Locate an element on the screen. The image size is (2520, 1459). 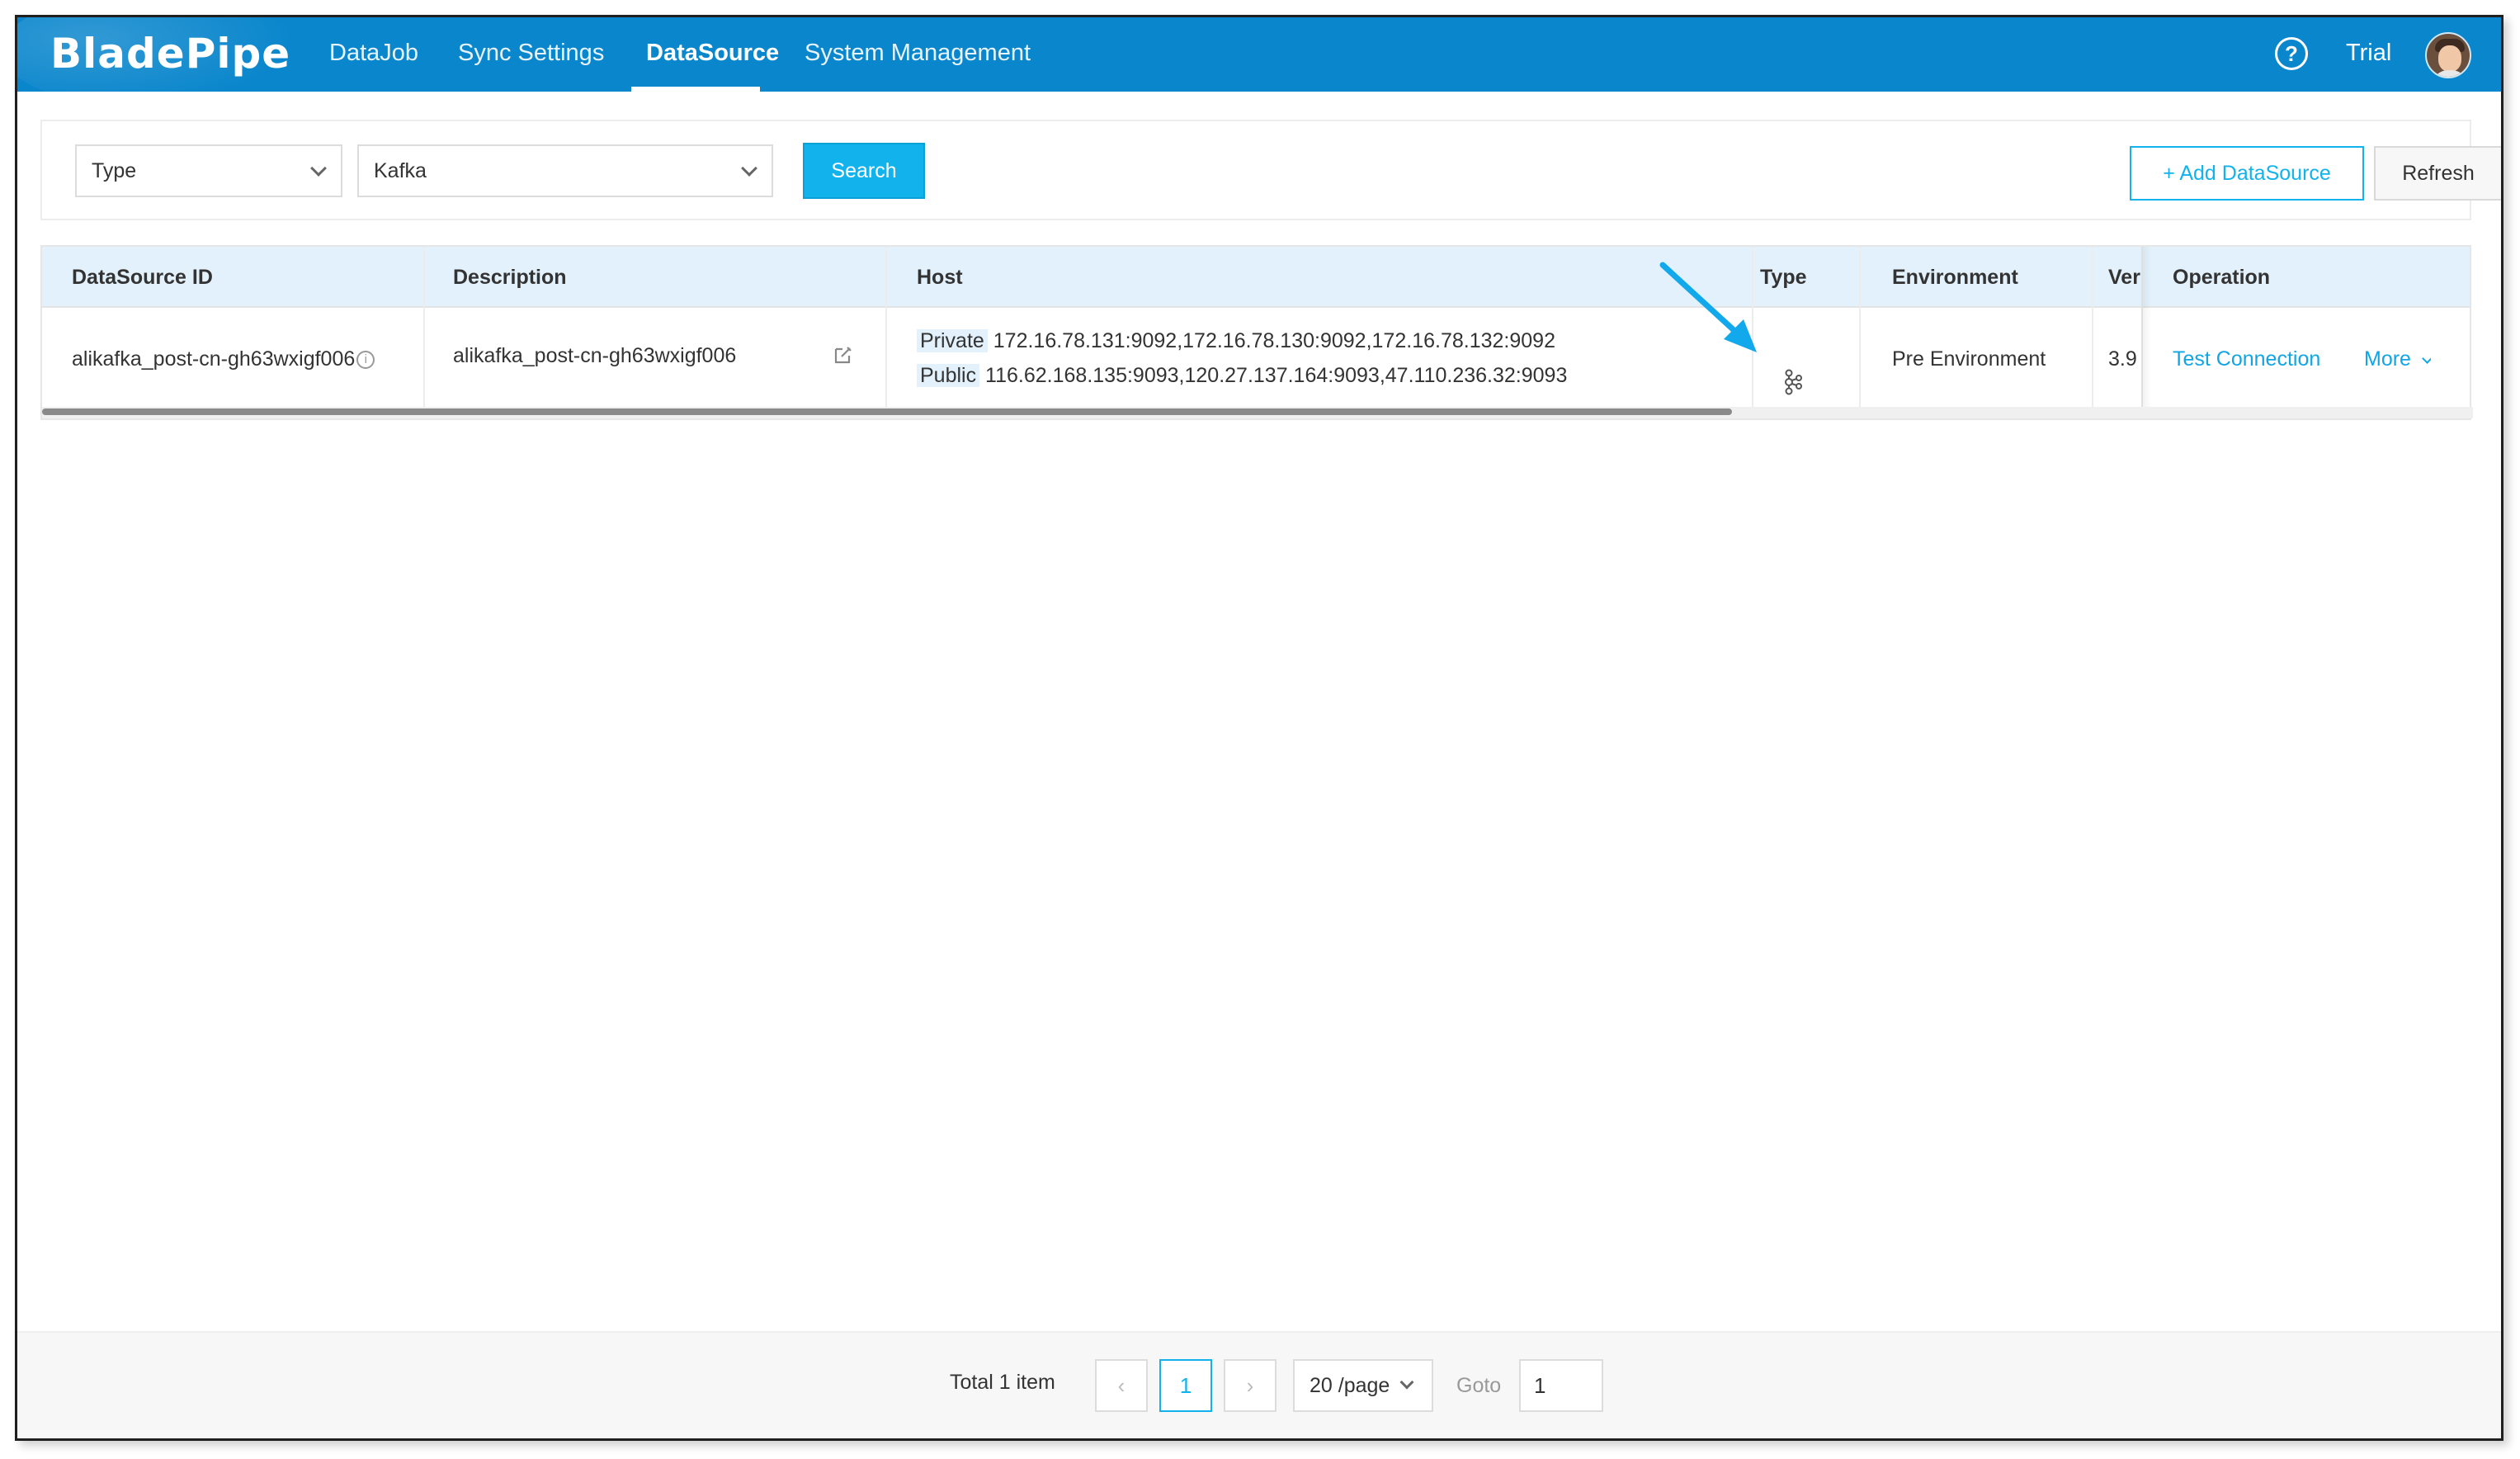
goto-page-input: 1 is located at coordinates (1561, 1385).